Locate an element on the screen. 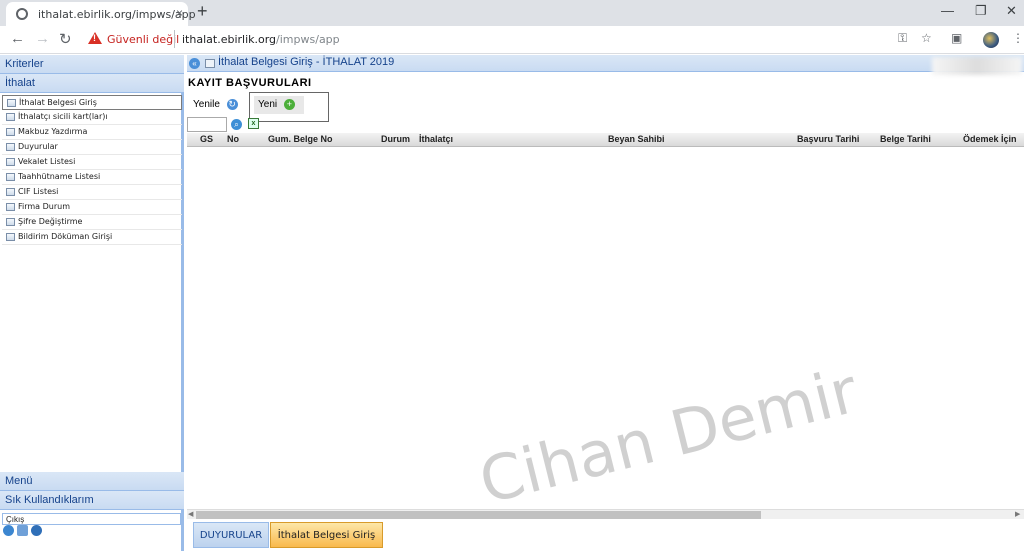 The height and width of the screenshot is (551, 1024). scroll-right-icon: ▶ is located at coordinates (1017, 514).